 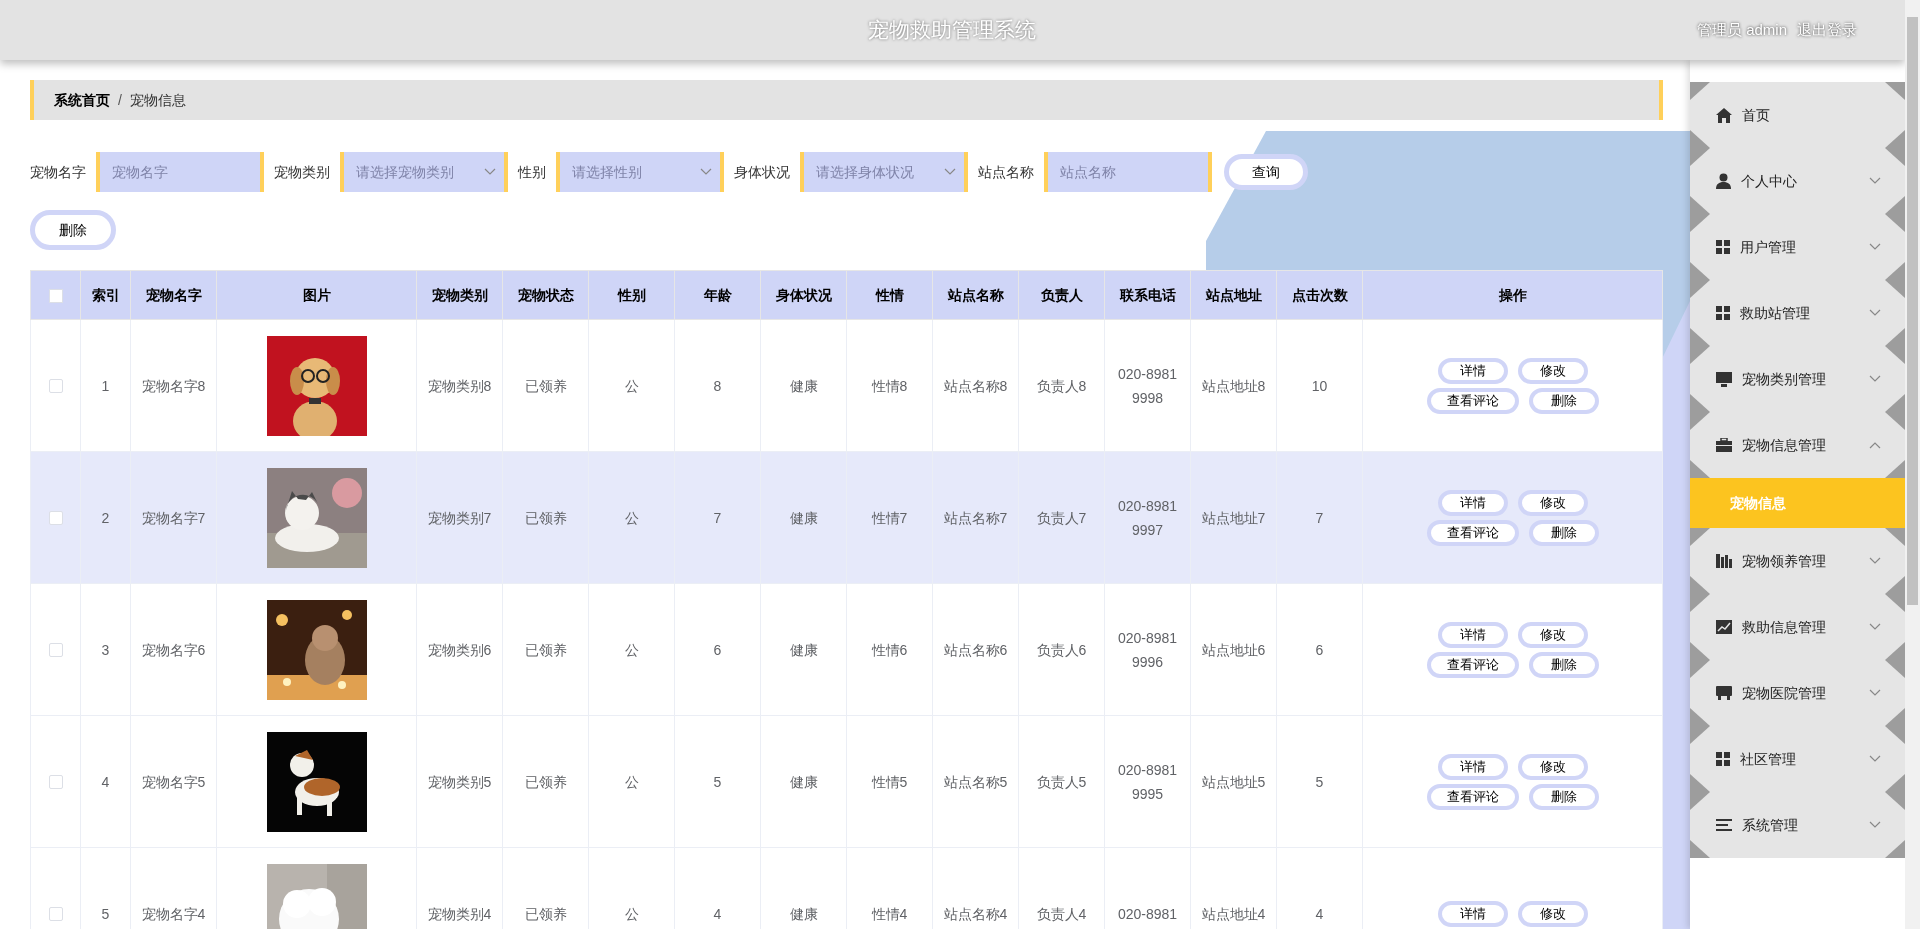 I want to click on table-row: 5 宠物名字4 宠物类别4 已领养 公 4 健康 性情4 站点名称4 负责人4 020-8981 站点地址4 4 详情 修改, so click(x=846, y=888).